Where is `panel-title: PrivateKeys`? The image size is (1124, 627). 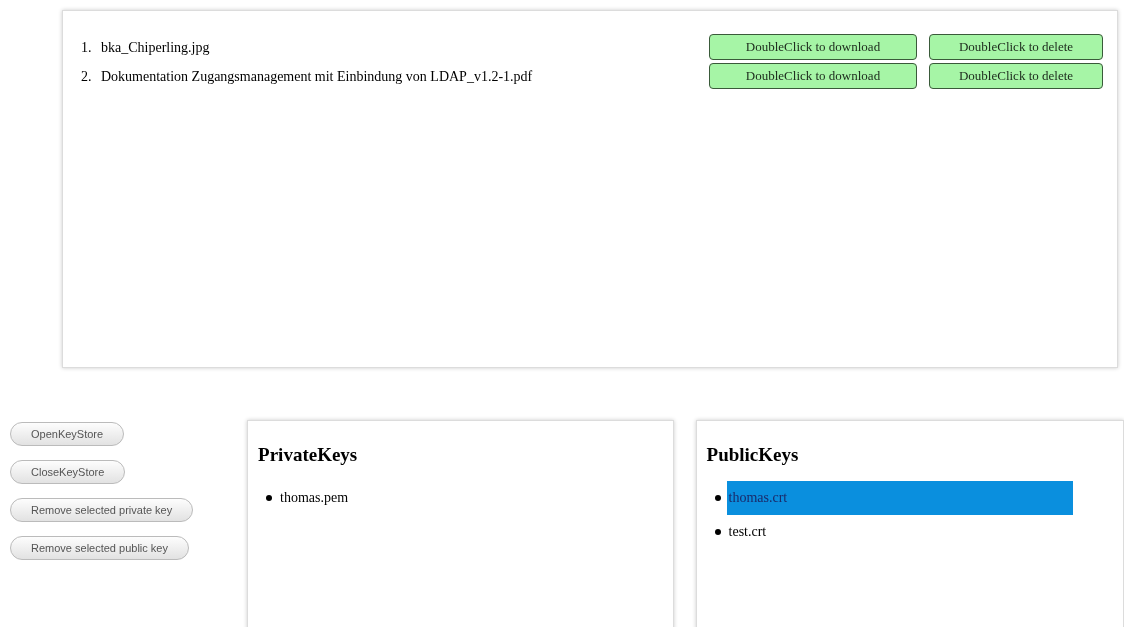 panel-title: PrivateKeys is located at coordinates (308, 455).